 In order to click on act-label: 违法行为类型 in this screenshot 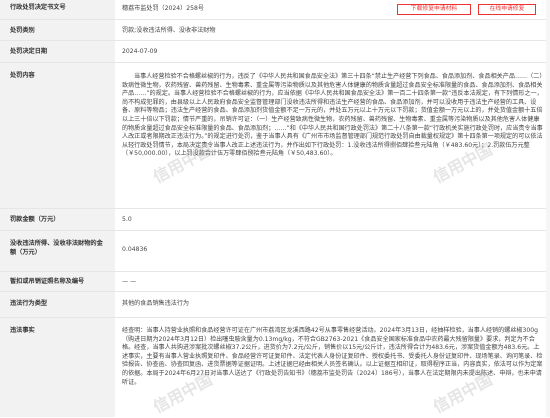, I will do `click(57, 304)`.